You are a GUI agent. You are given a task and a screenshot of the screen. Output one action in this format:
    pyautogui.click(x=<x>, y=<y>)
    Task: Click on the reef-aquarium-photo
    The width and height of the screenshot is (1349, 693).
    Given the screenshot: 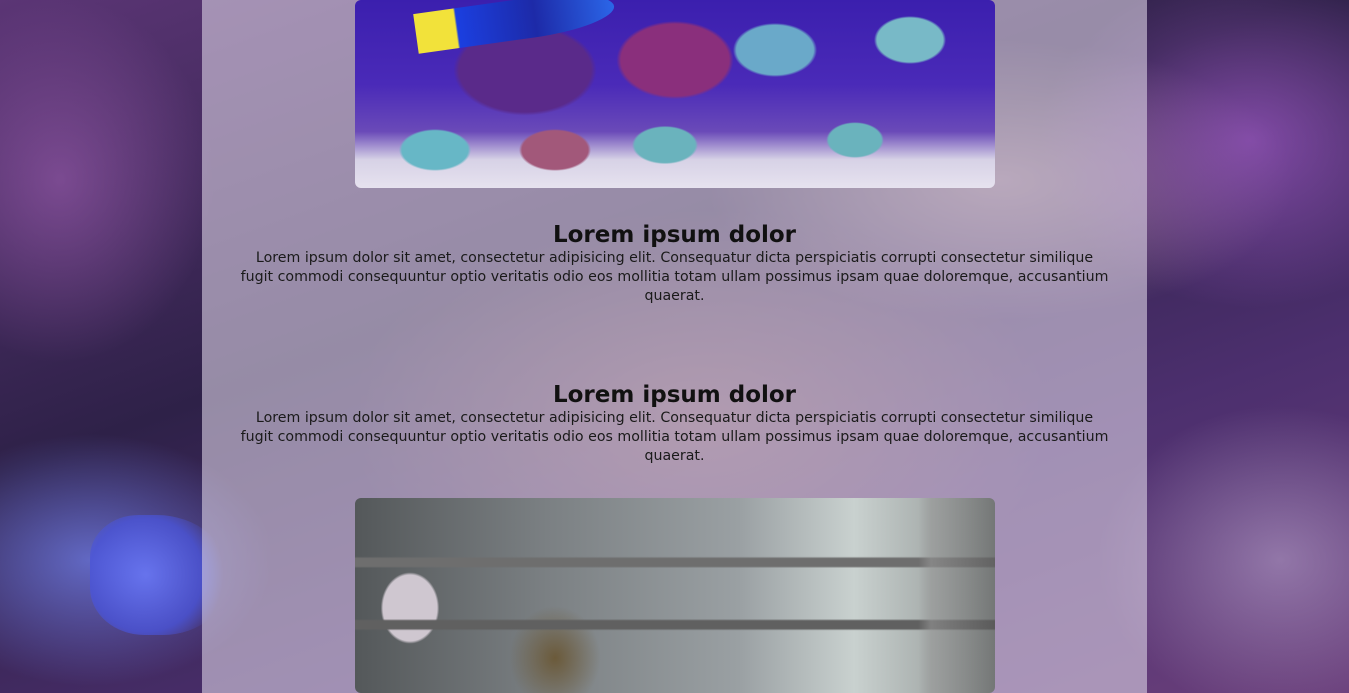 What is the action you would take?
    pyautogui.click(x=675, y=94)
    